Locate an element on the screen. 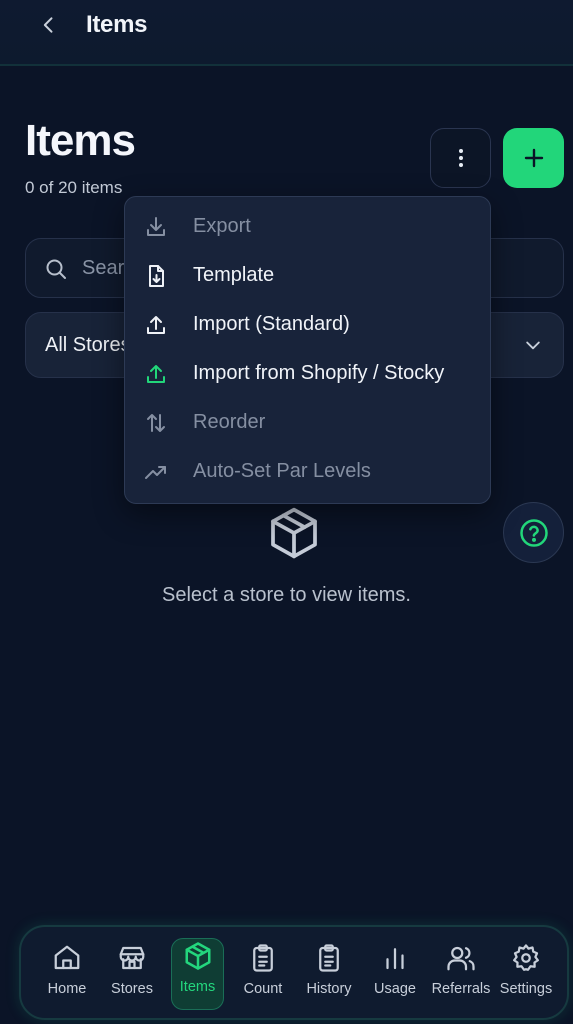 This screenshot has width=573, height=1024. help-button is located at coordinates (533, 532).